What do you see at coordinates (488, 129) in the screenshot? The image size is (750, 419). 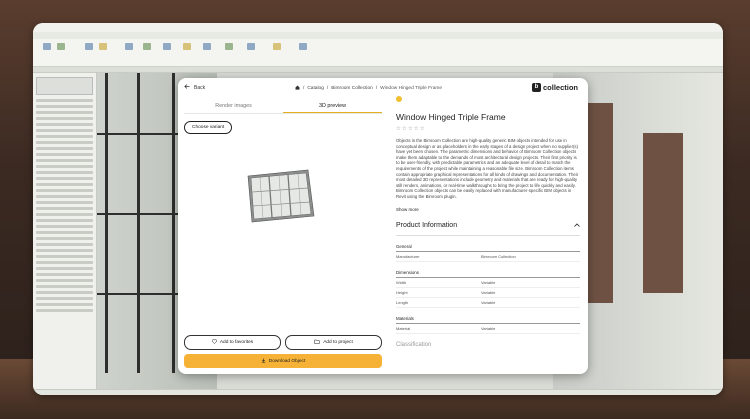 I see `rating-stars: ☆☆☆☆☆` at bounding box center [488, 129].